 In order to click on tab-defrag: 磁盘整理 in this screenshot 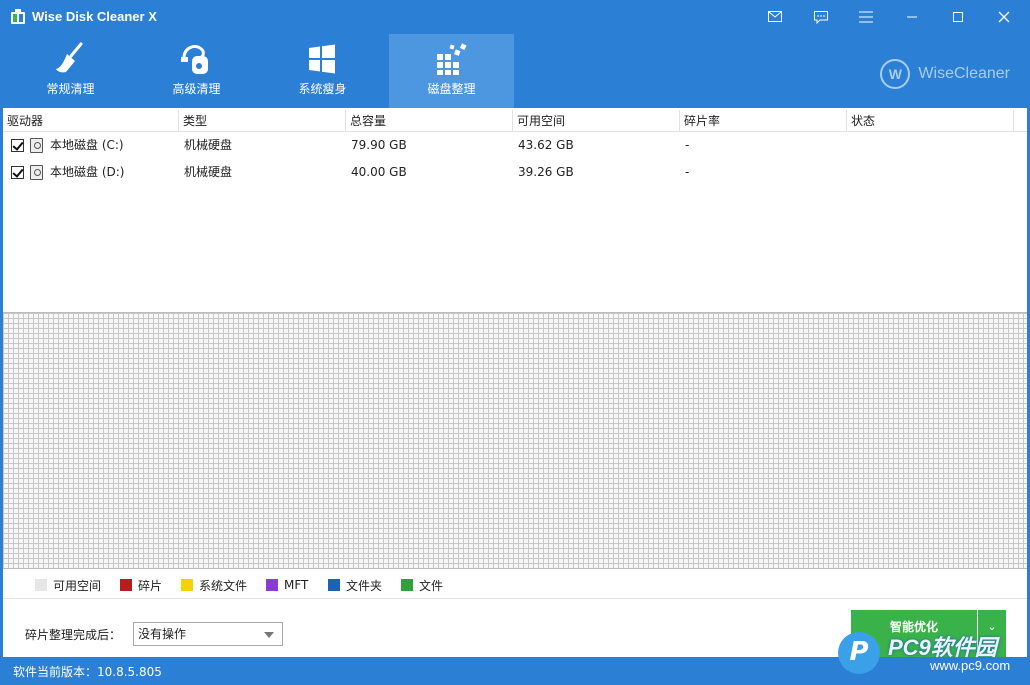, I will do `click(451, 71)`.